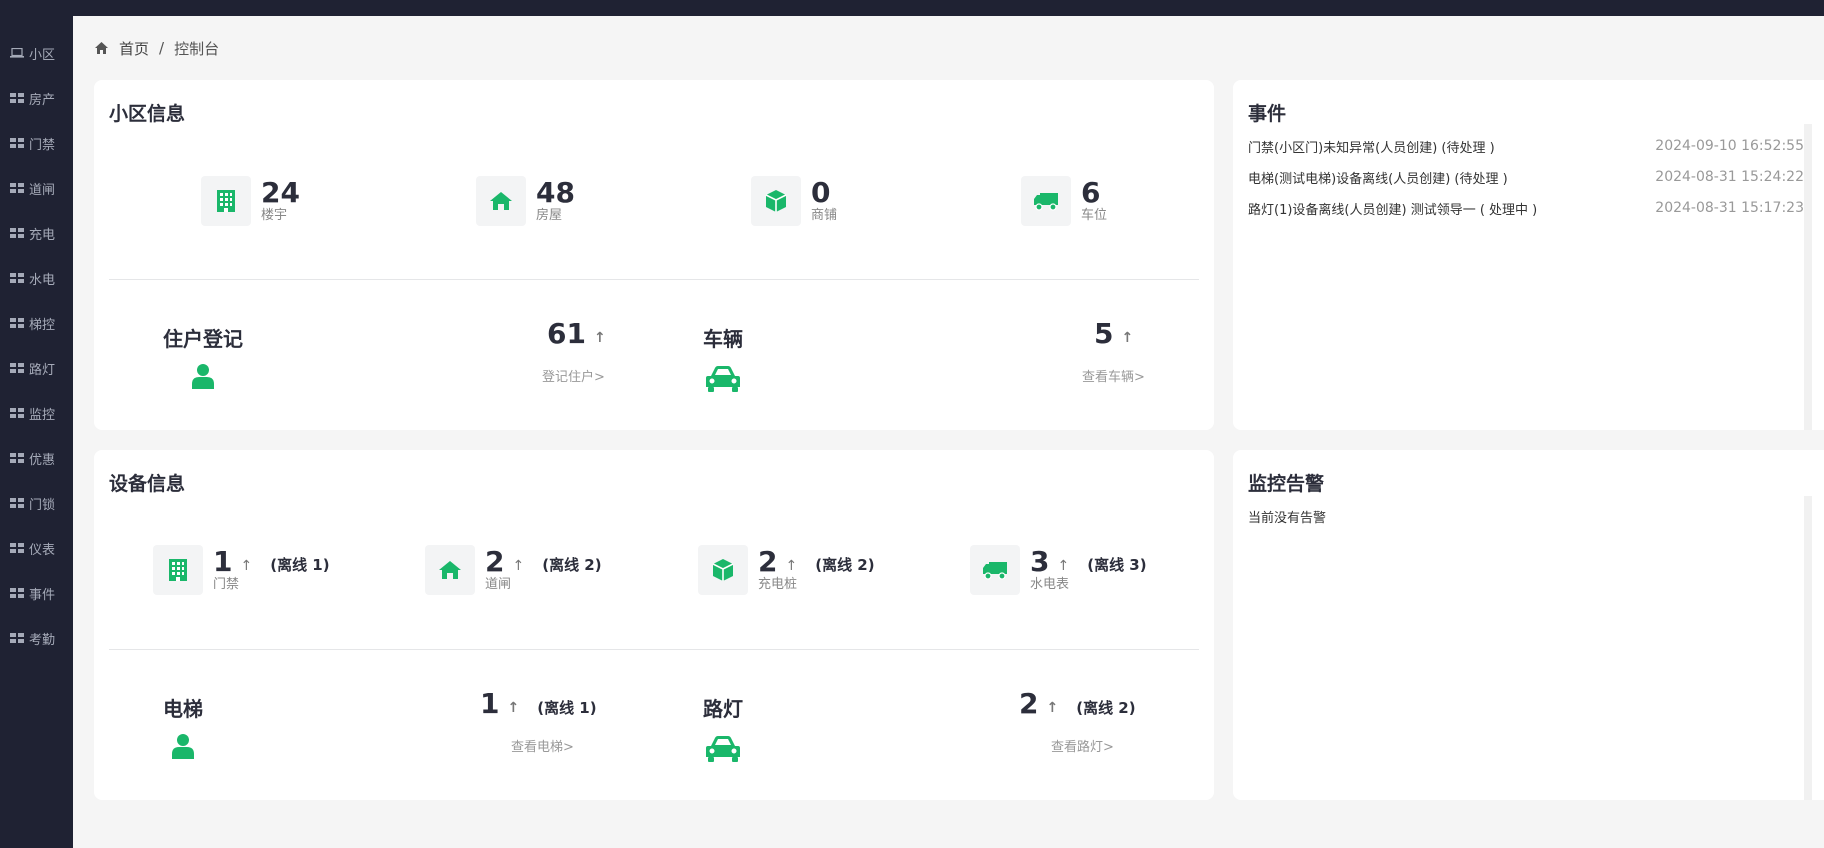 Image resolution: width=1824 pixels, height=848 pixels. What do you see at coordinates (1286, 484) in the screenshot?
I see `card-title: 监控告警` at bounding box center [1286, 484].